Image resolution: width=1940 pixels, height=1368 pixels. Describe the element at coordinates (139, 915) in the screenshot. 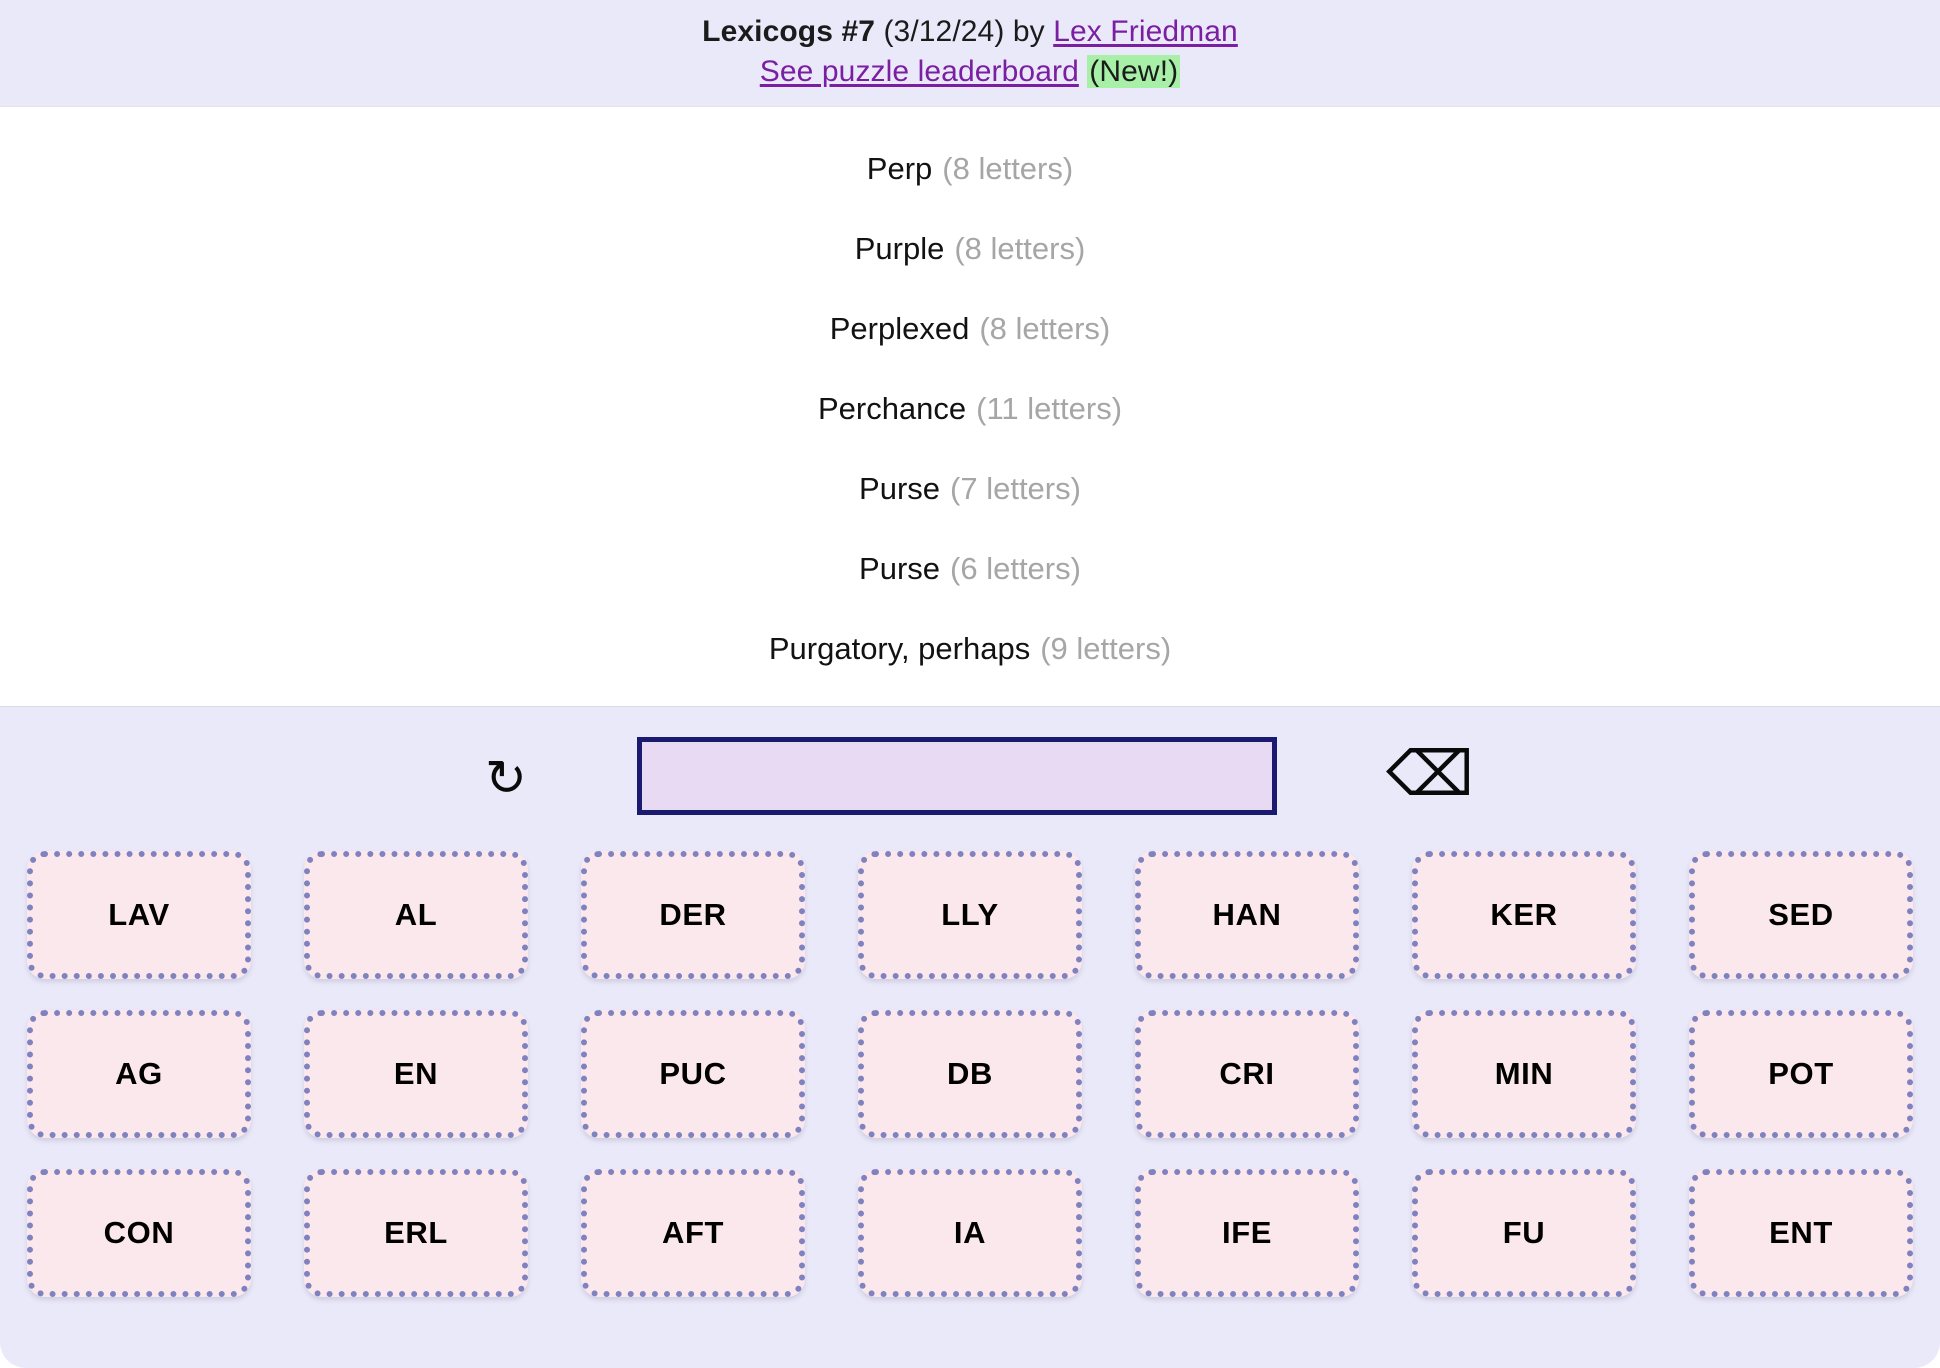

I see `letter-tile: LAV` at that location.